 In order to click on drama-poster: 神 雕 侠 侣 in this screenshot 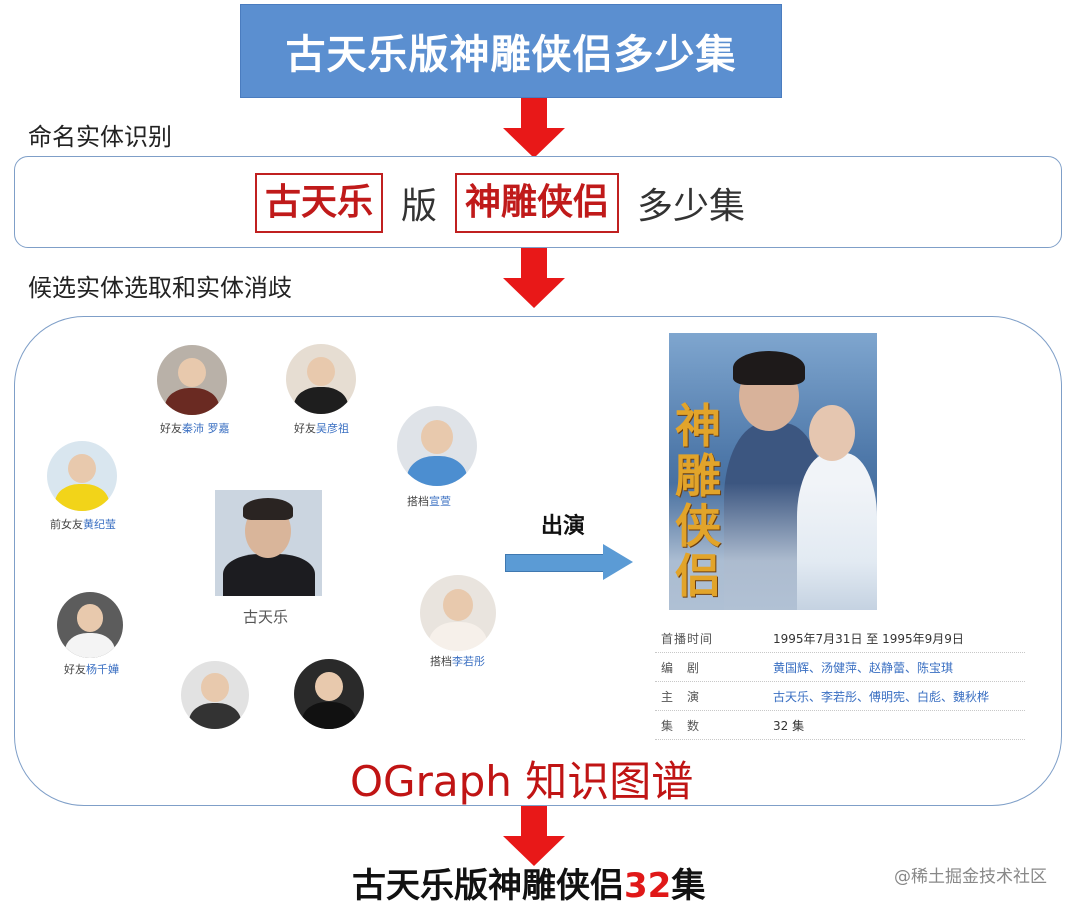, I will do `click(773, 471)`.